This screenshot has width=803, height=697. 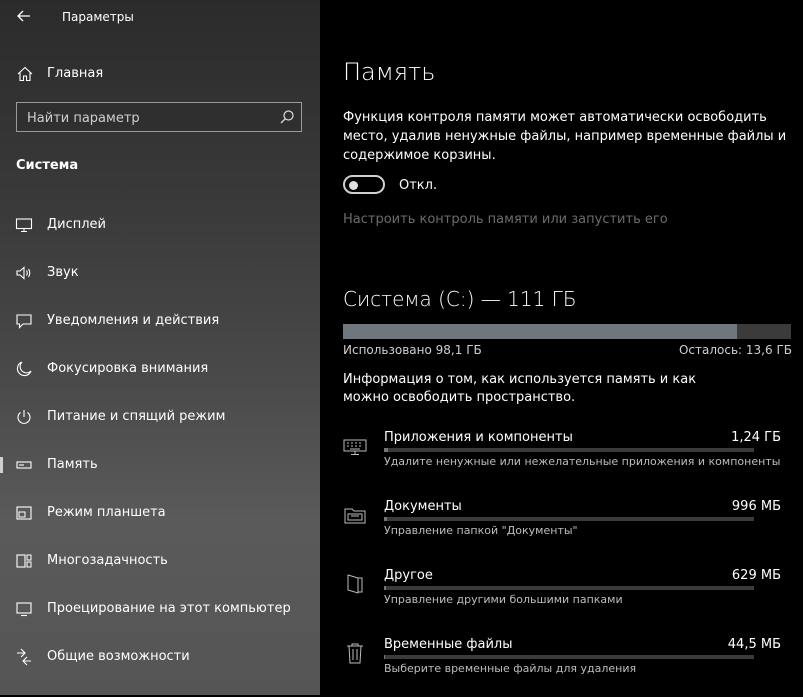 What do you see at coordinates (24, 16) in the screenshot?
I see `back-arrow-icon` at bounding box center [24, 16].